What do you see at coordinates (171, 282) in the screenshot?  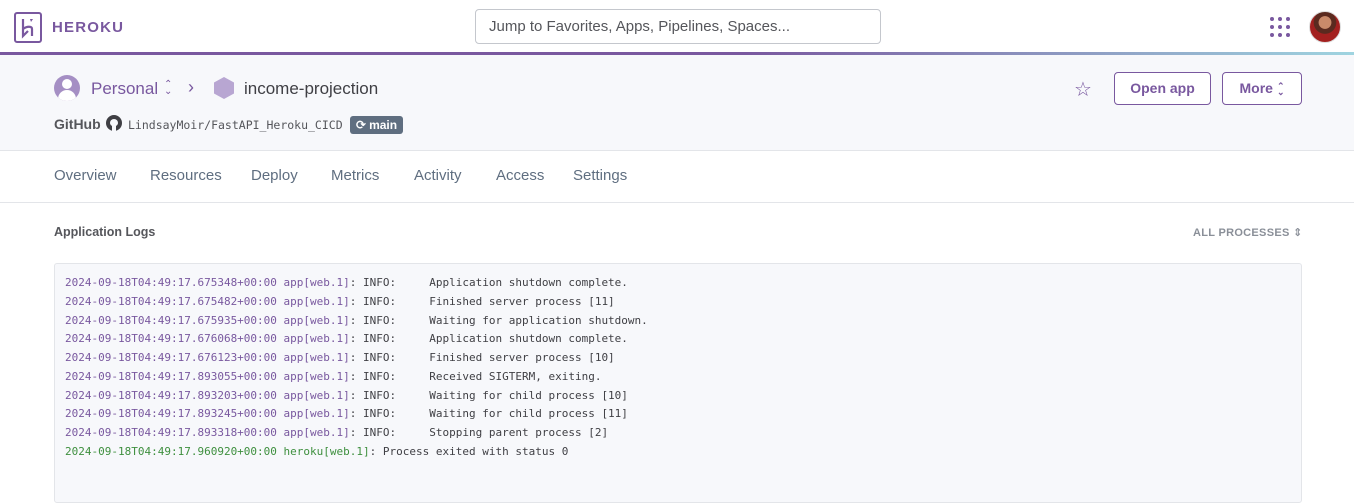 I see `log-timestamp: 2024-09-18T04:49:17.675348+00:00` at bounding box center [171, 282].